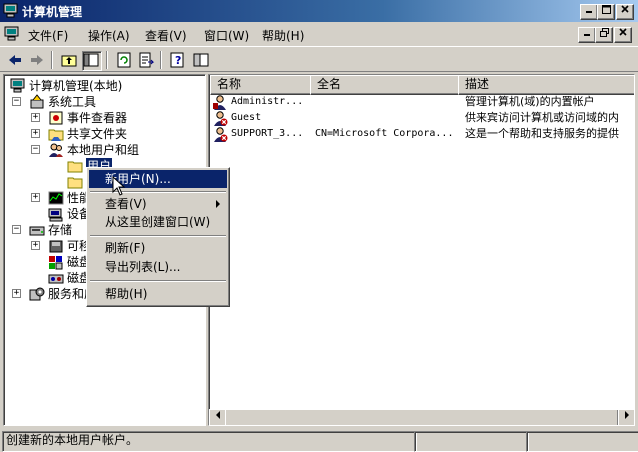 The image size is (638, 452). I want to click on window-title: 计算机管理, so click(52, 12).